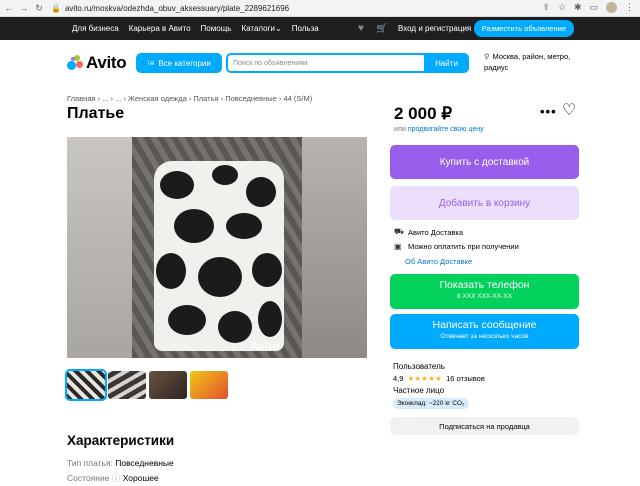 The height and width of the screenshot is (486, 640). Describe the element at coordinates (484, 203) in the screenshot. I see `add-to-cart-button: Добавить в корзину` at that location.